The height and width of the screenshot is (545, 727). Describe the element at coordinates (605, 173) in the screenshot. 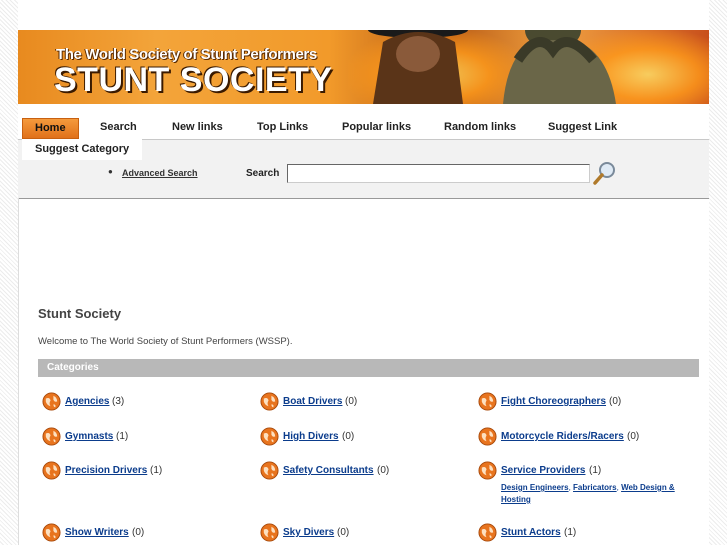

I see `magnifier-icon` at that location.